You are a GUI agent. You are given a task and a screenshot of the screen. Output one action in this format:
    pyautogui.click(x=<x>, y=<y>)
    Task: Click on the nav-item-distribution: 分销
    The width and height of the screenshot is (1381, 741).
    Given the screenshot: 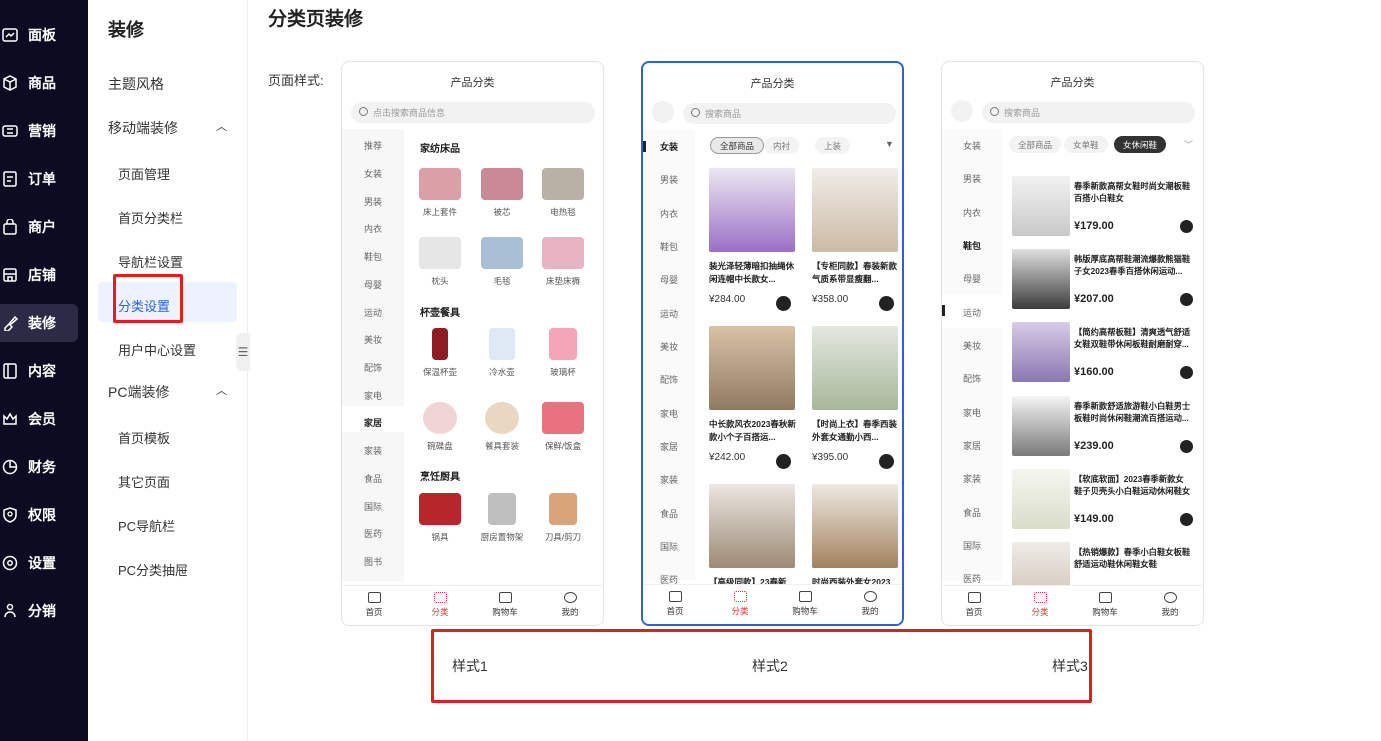 What is the action you would take?
    pyautogui.click(x=39, y=611)
    